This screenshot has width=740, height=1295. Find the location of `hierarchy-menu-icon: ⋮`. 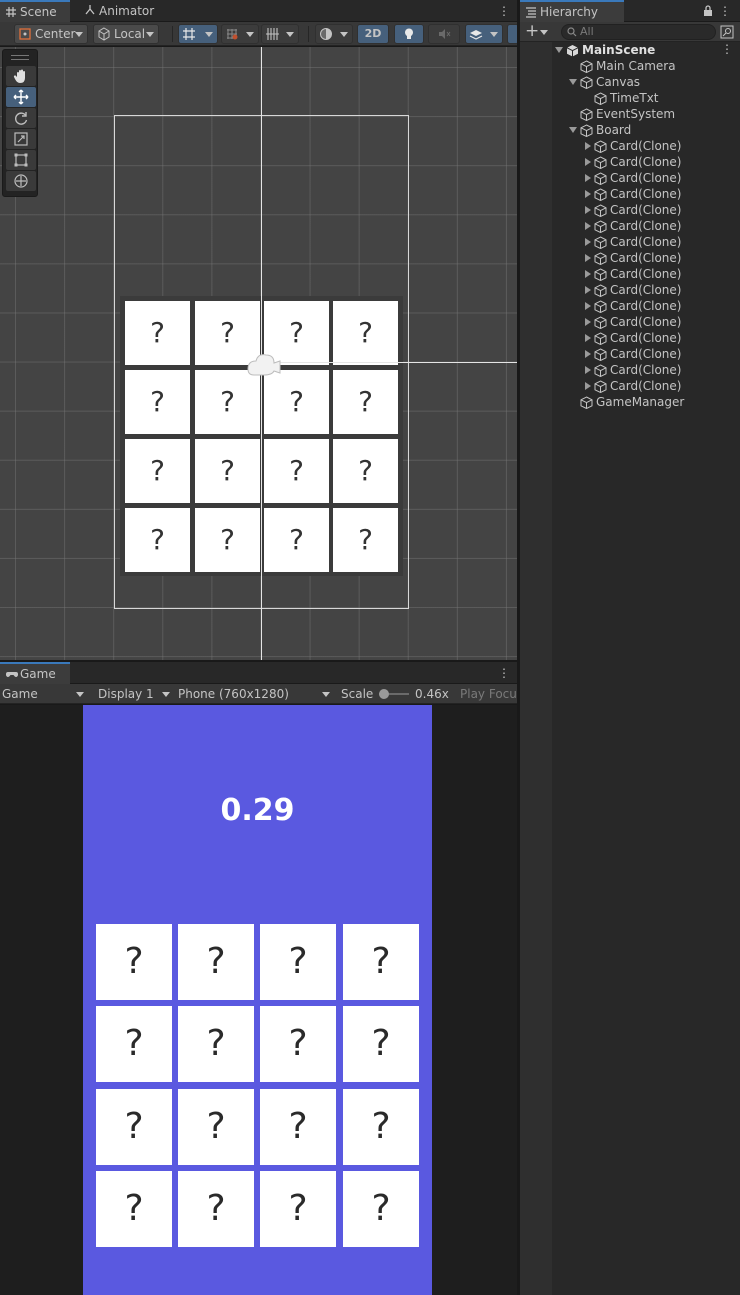

hierarchy-menu-icon: ⋮ is located at coordinates (725, 11).